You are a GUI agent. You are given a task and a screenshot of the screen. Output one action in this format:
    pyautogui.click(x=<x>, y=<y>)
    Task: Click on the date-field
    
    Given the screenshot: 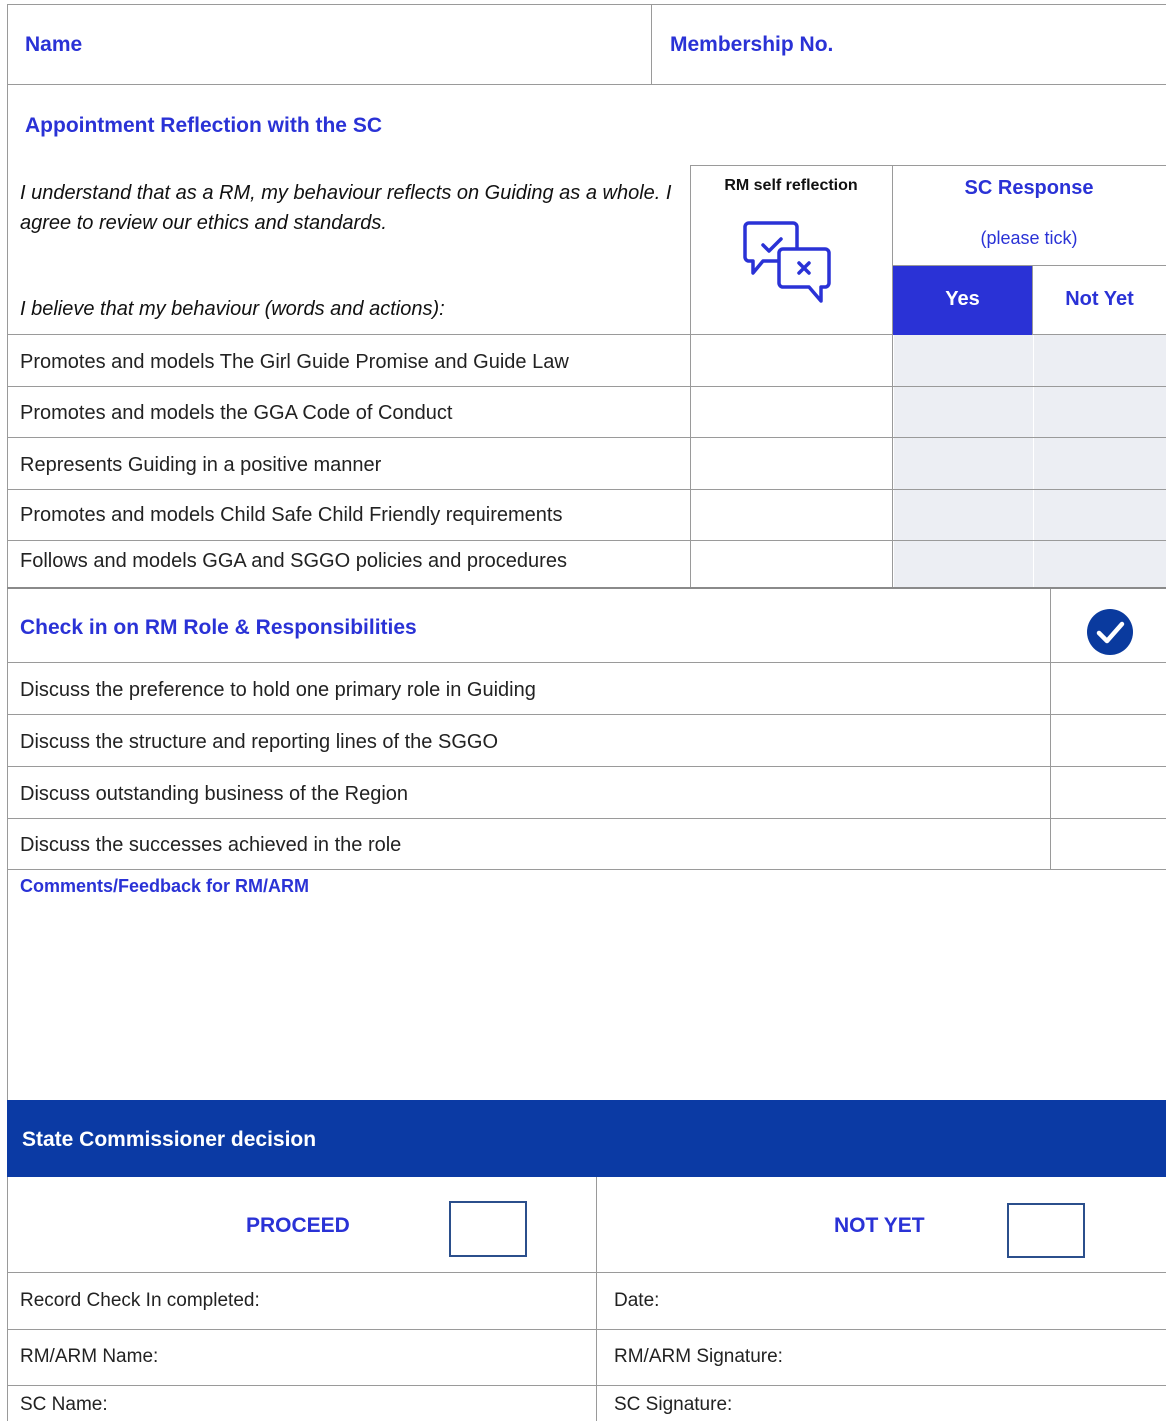 What is the action you would take?
    pyautogui.click(x=920, y=1301)
    